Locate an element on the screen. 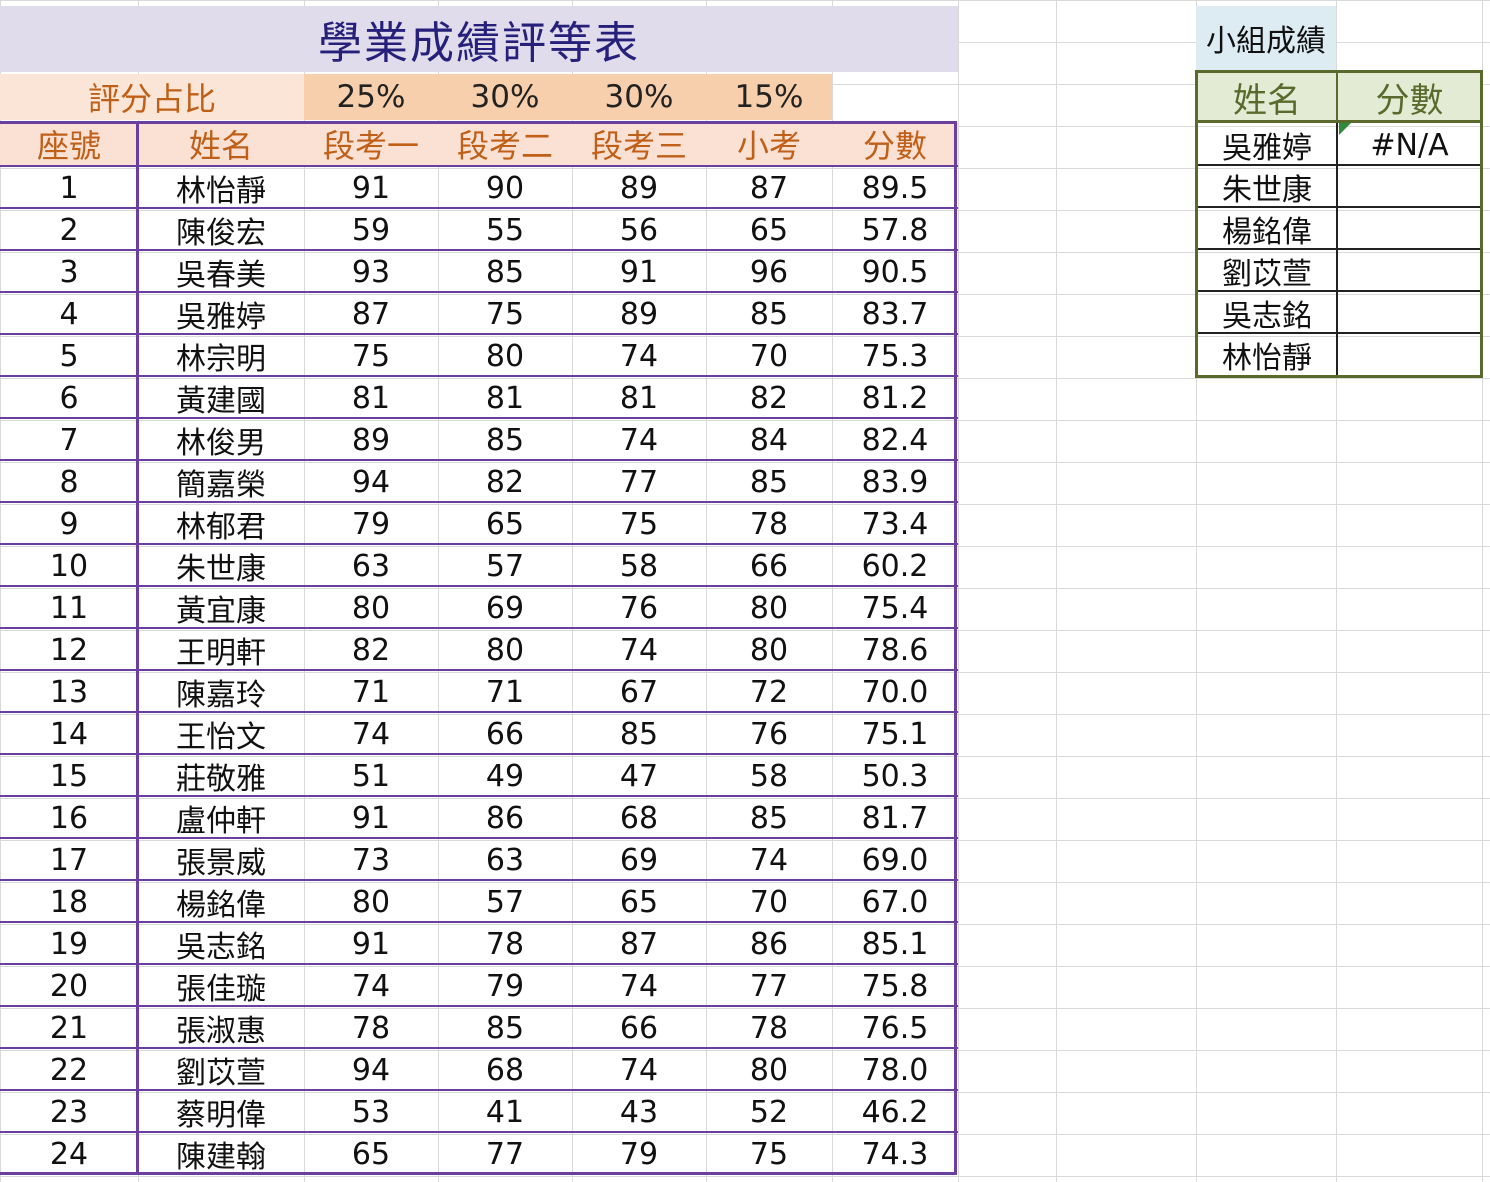 The height and width of the screenshot is (1182, 1490). cell-name: 林俊男 is located at coordinates (221, 440).